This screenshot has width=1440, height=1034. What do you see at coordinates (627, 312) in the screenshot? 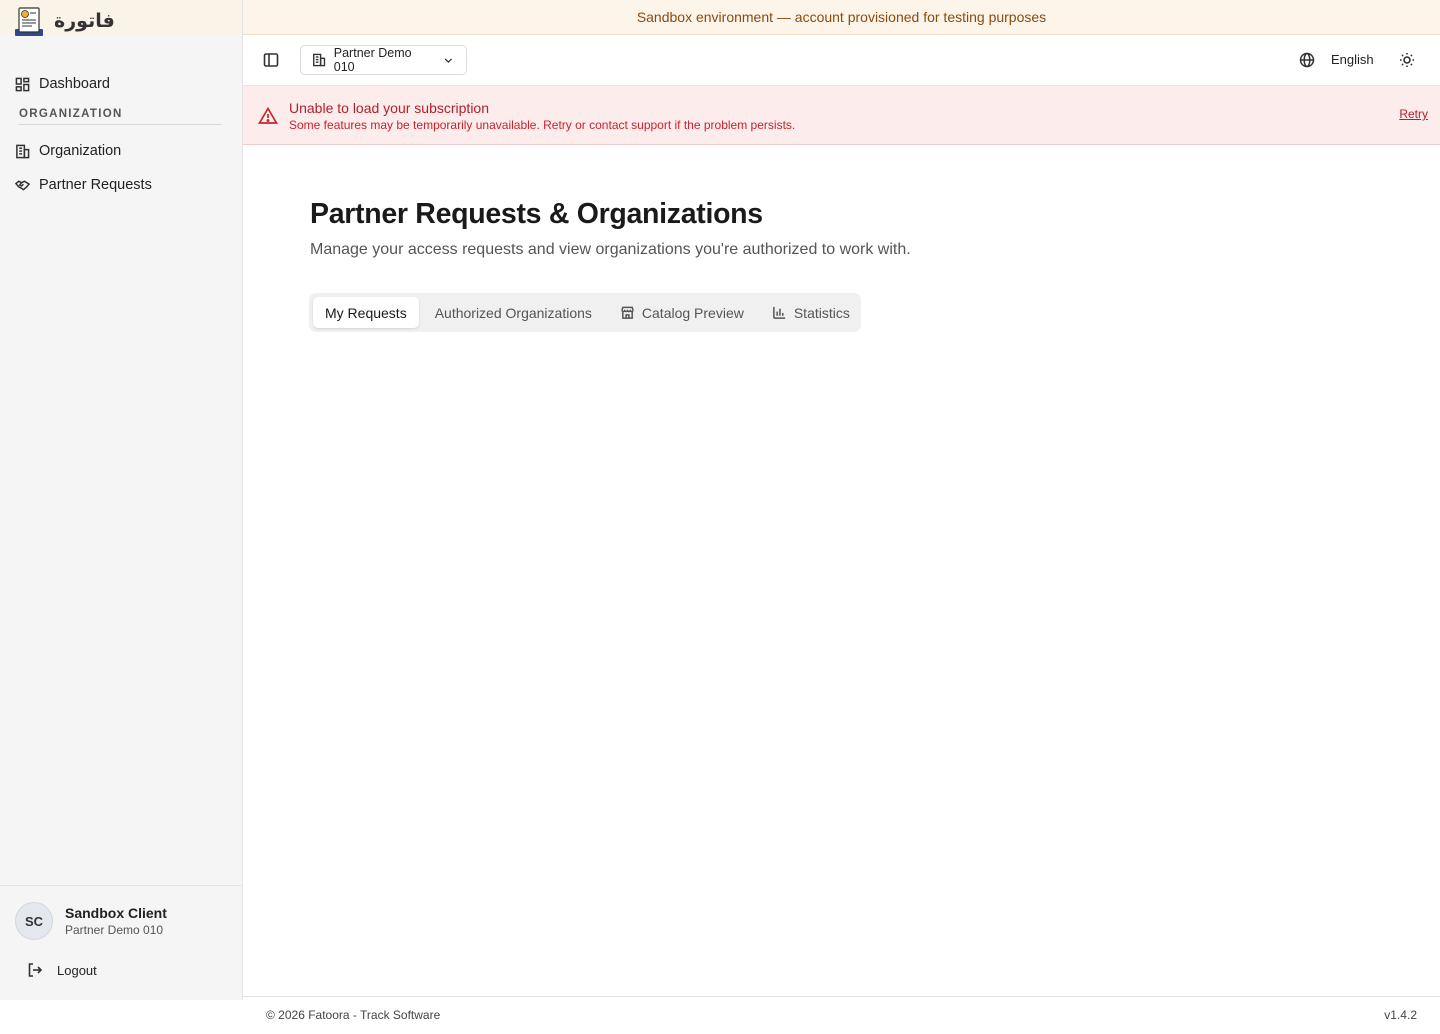
I see `store-icon` at bounding box center [627, 312].